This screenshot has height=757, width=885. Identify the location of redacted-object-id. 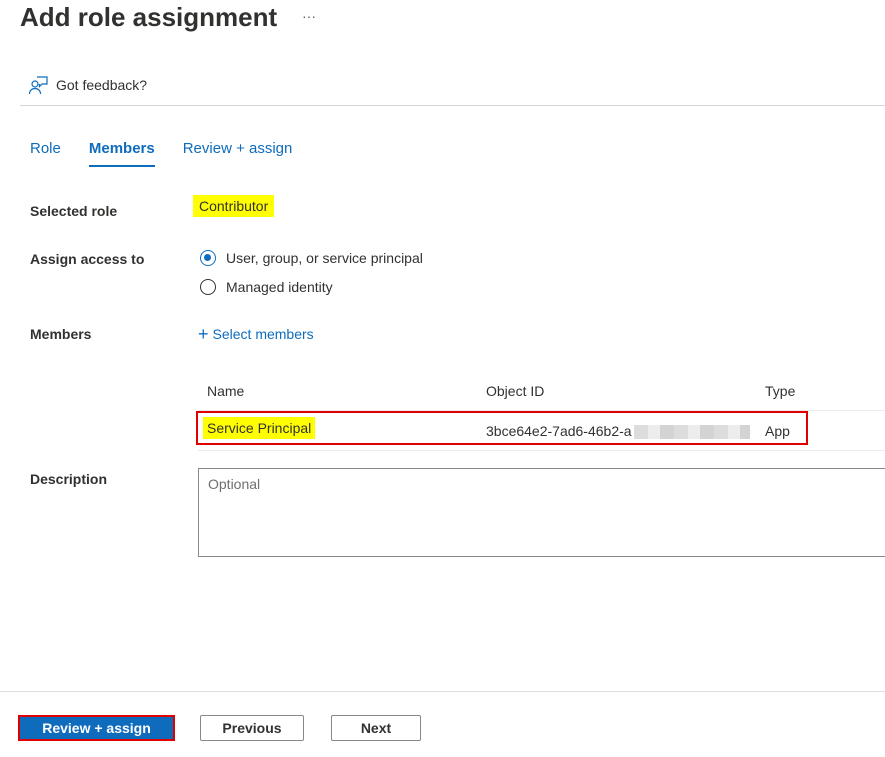
(692, 432).